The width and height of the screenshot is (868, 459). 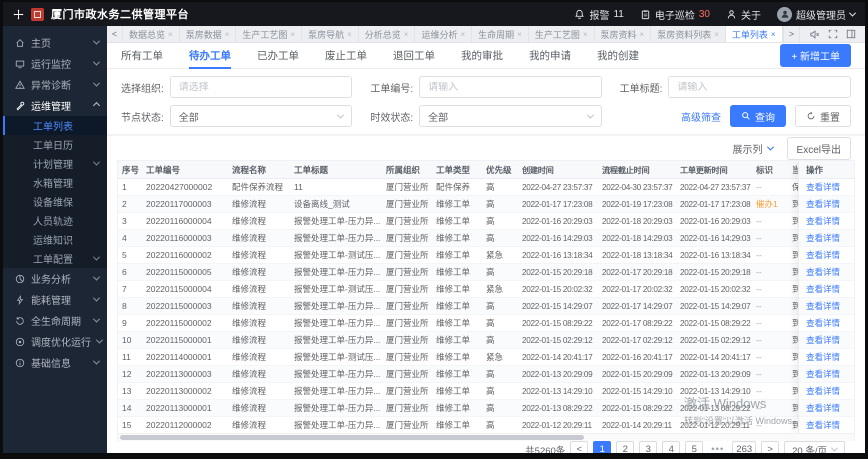 I want to click on page-button-2: 2, so click(x=625, y=447).